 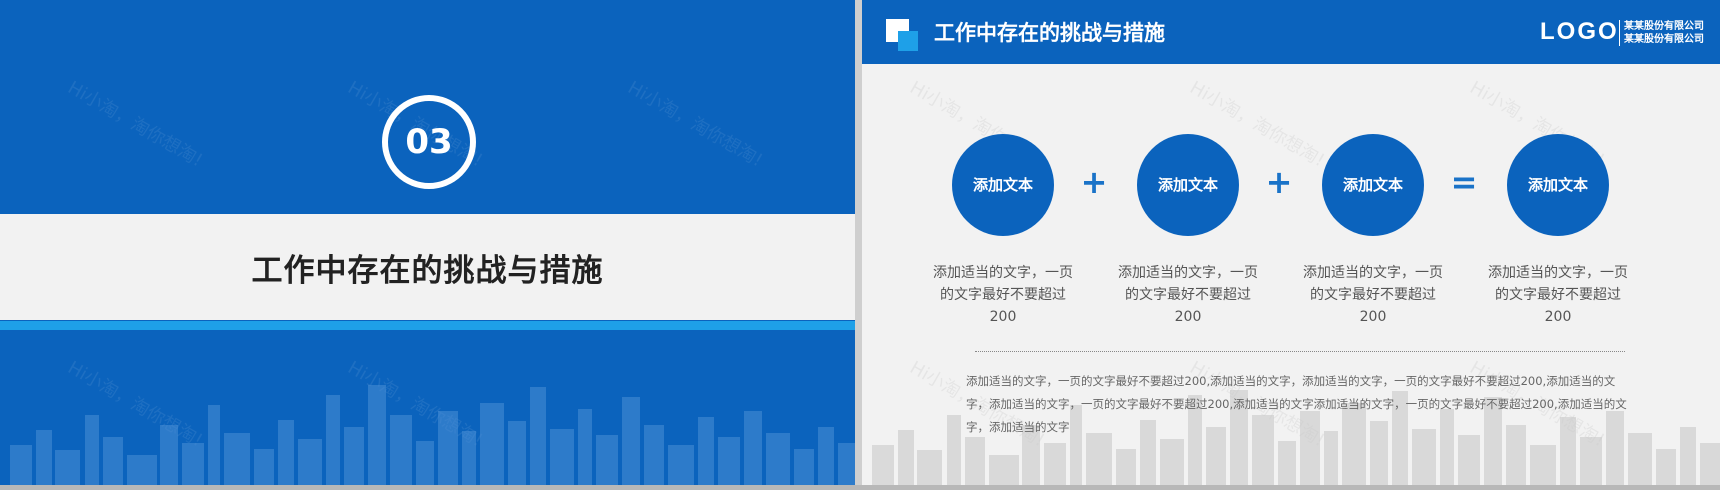 I want to click on header-square-accent-icon, so click(x=908, y=41).